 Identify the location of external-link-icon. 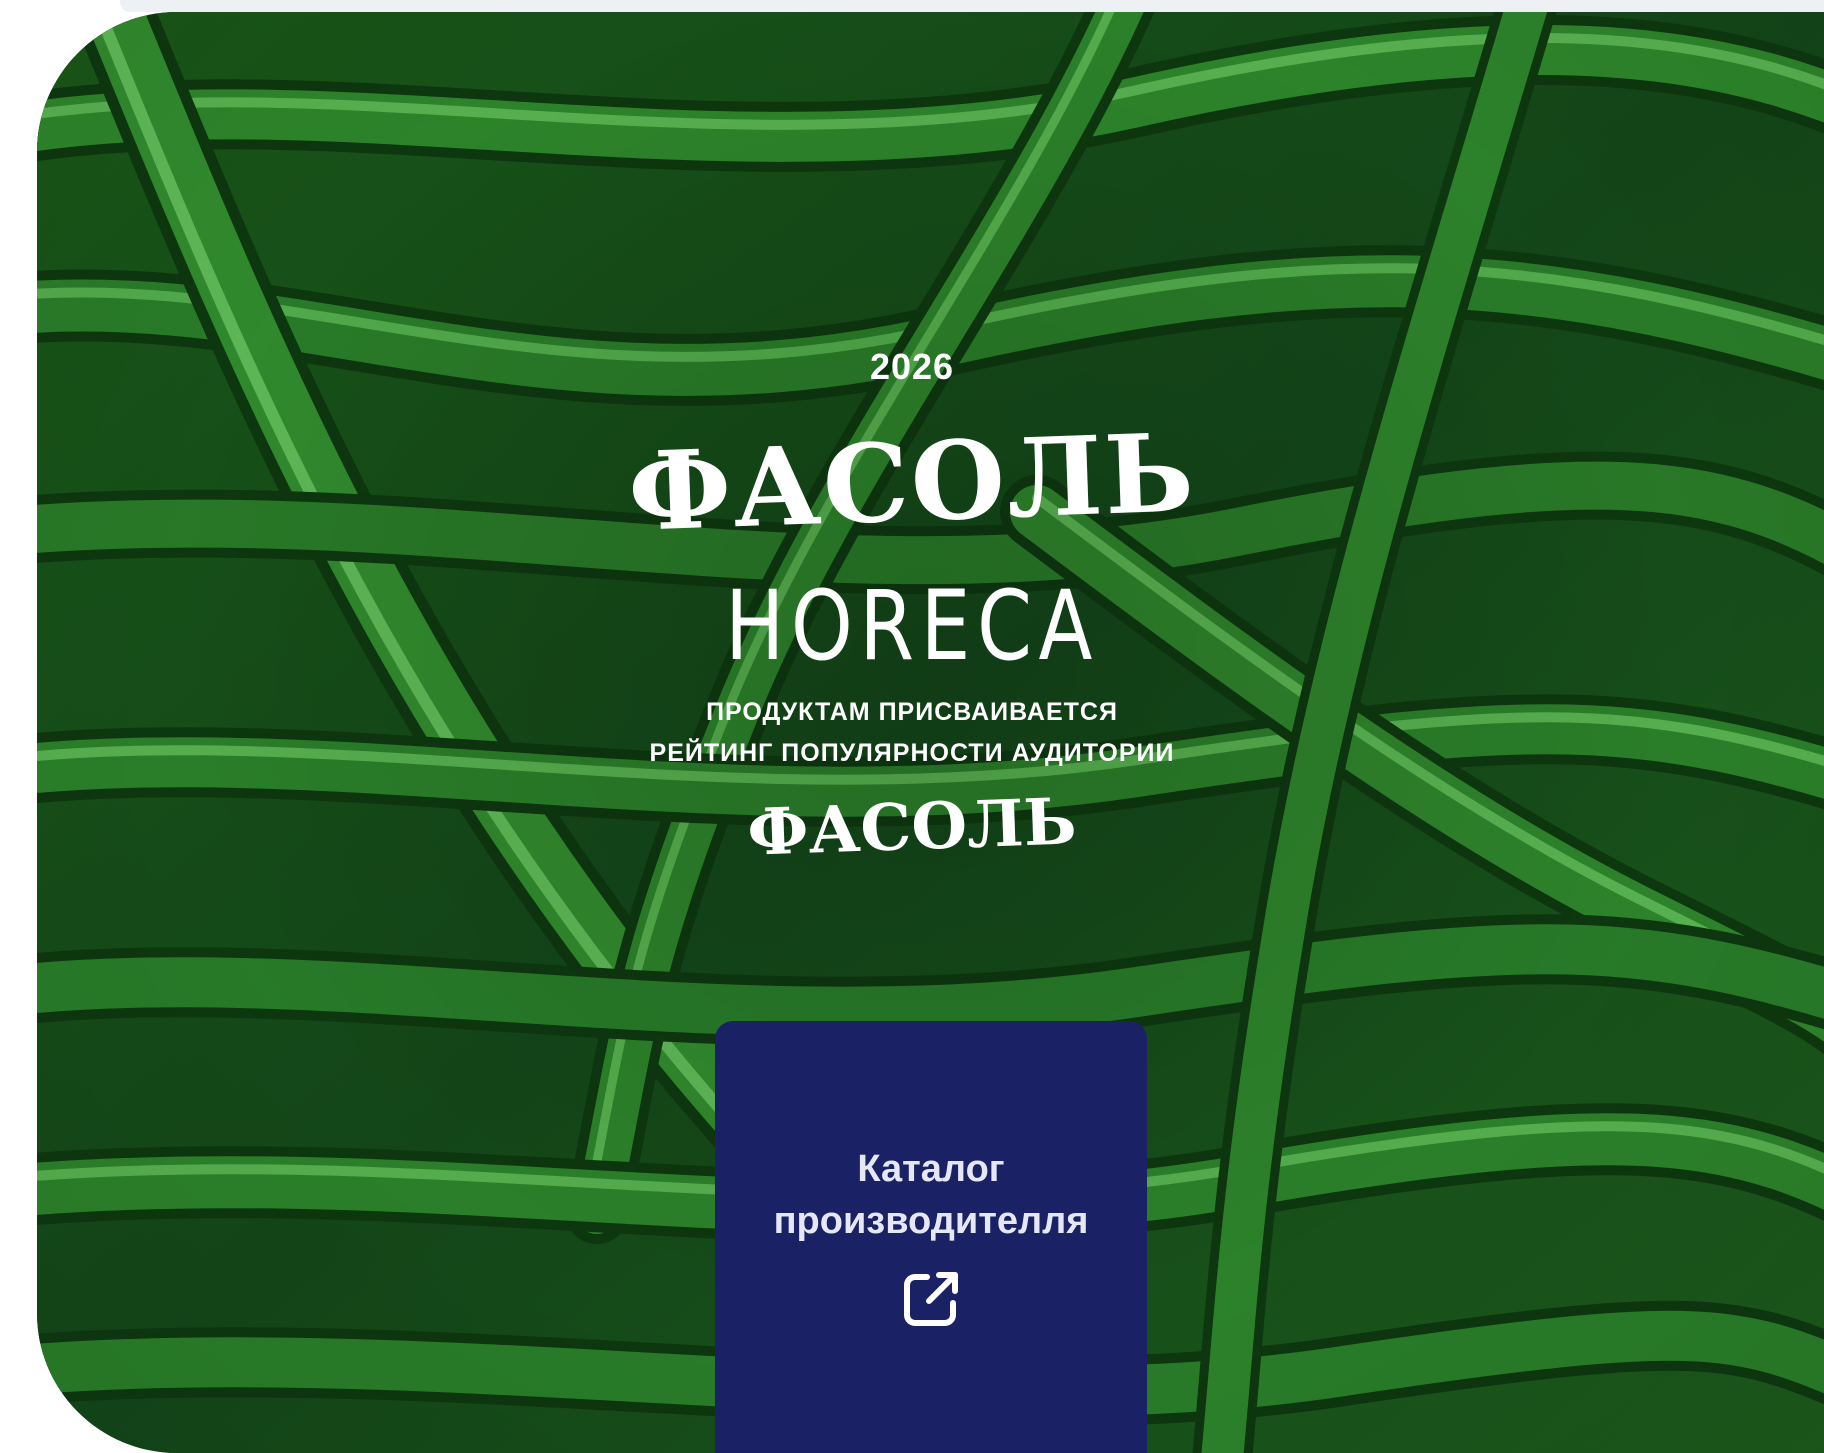
(931, 1299).